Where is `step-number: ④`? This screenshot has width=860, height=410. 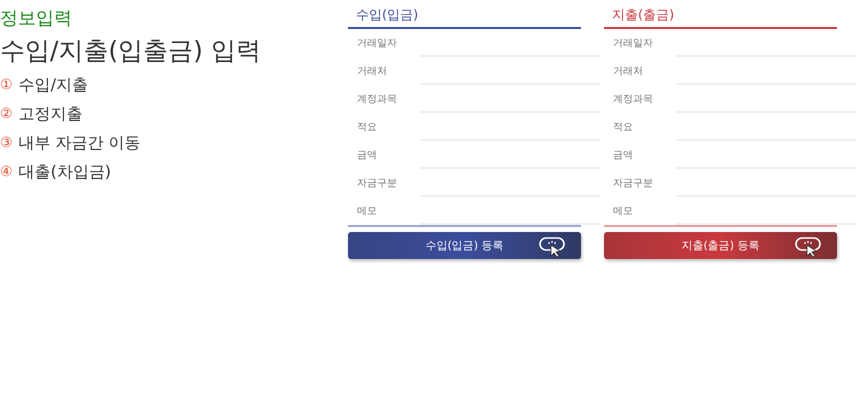 step-number: ④ is located at coordinates (6, 172).